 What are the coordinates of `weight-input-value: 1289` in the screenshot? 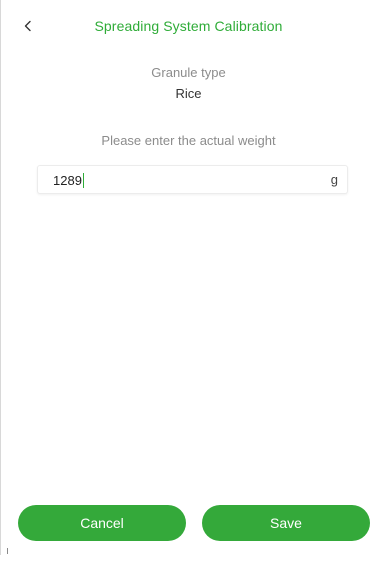 It's located at (68, 180).